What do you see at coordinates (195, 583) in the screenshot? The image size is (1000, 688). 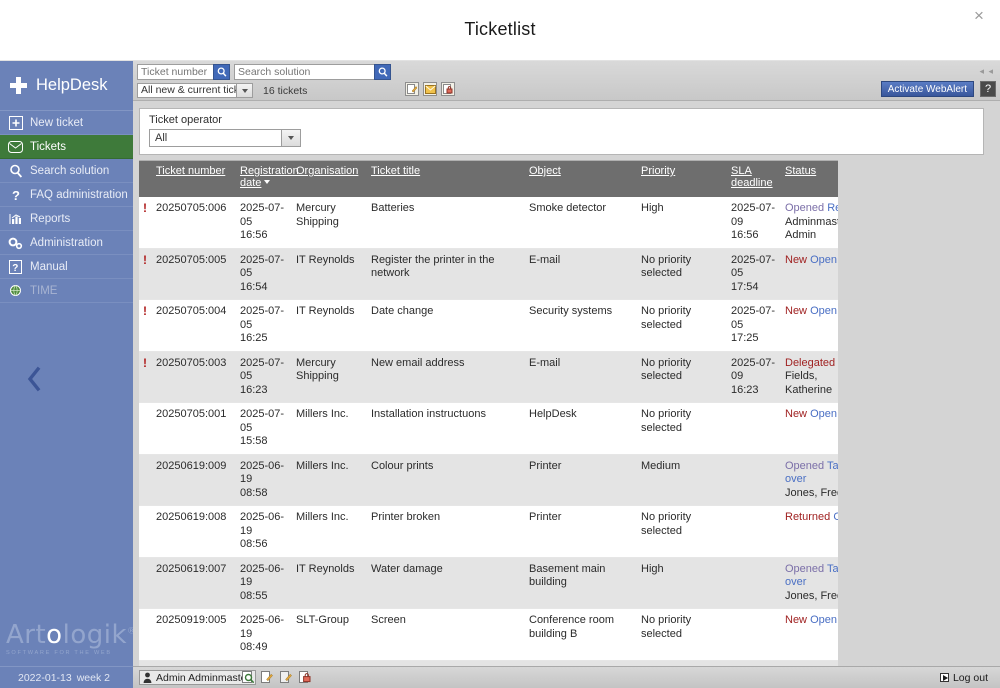 I see `cell-ticket-number: 20250619:007` at bounding box center [195, 583].